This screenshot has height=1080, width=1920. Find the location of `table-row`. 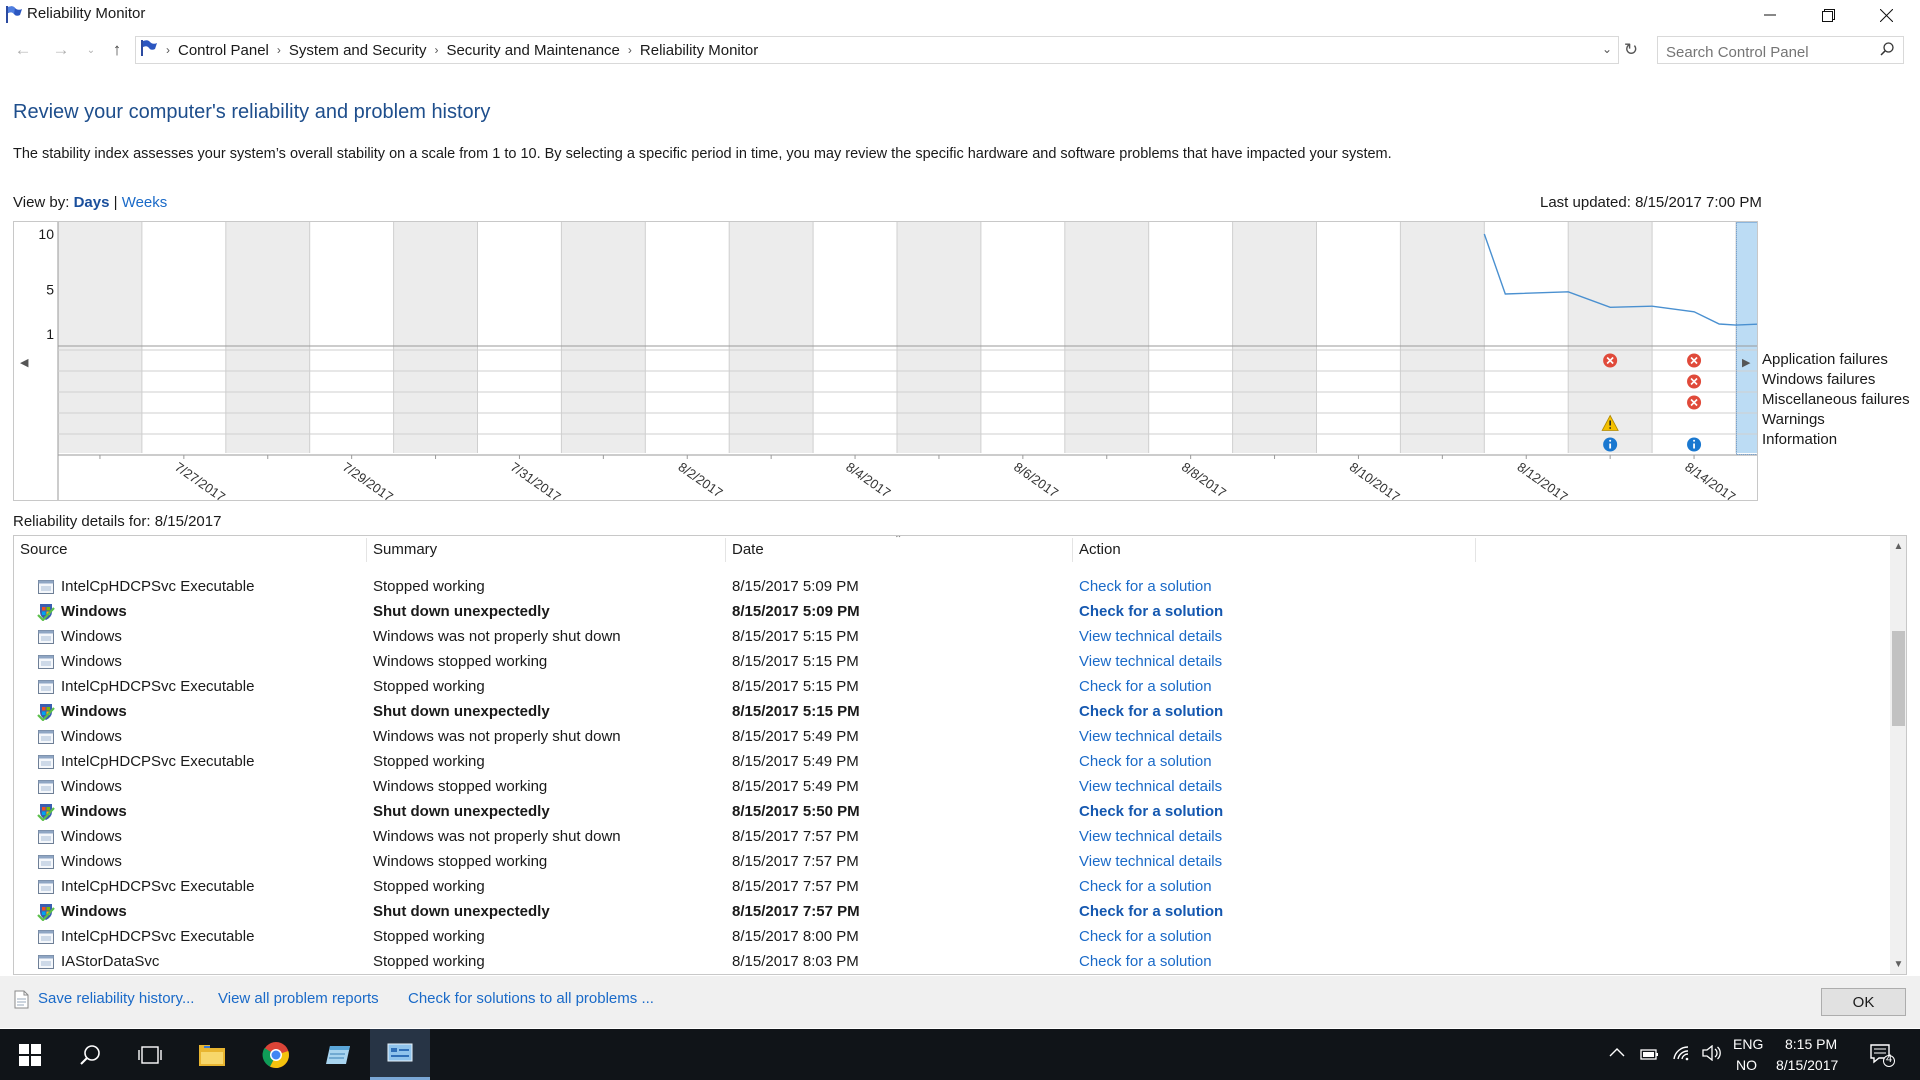

table-row is located at coordinates (952, 571).